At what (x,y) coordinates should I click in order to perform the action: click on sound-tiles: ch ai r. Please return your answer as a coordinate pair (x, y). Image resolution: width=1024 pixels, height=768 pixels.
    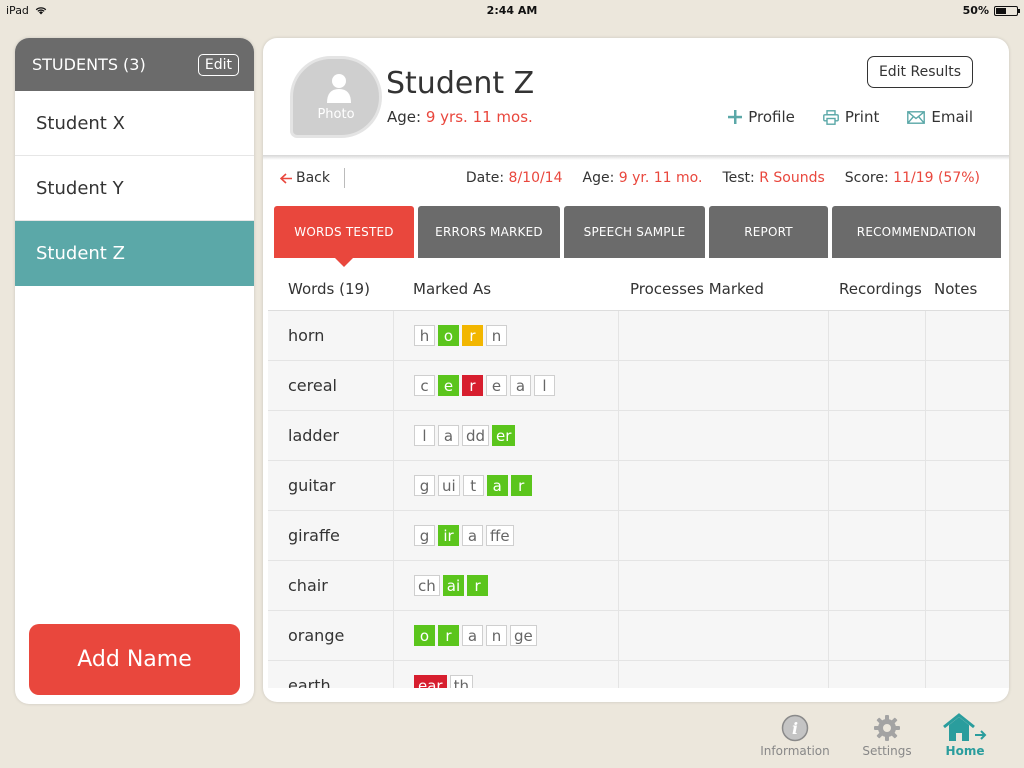
    Looking at the image, I should click on (451, 585).